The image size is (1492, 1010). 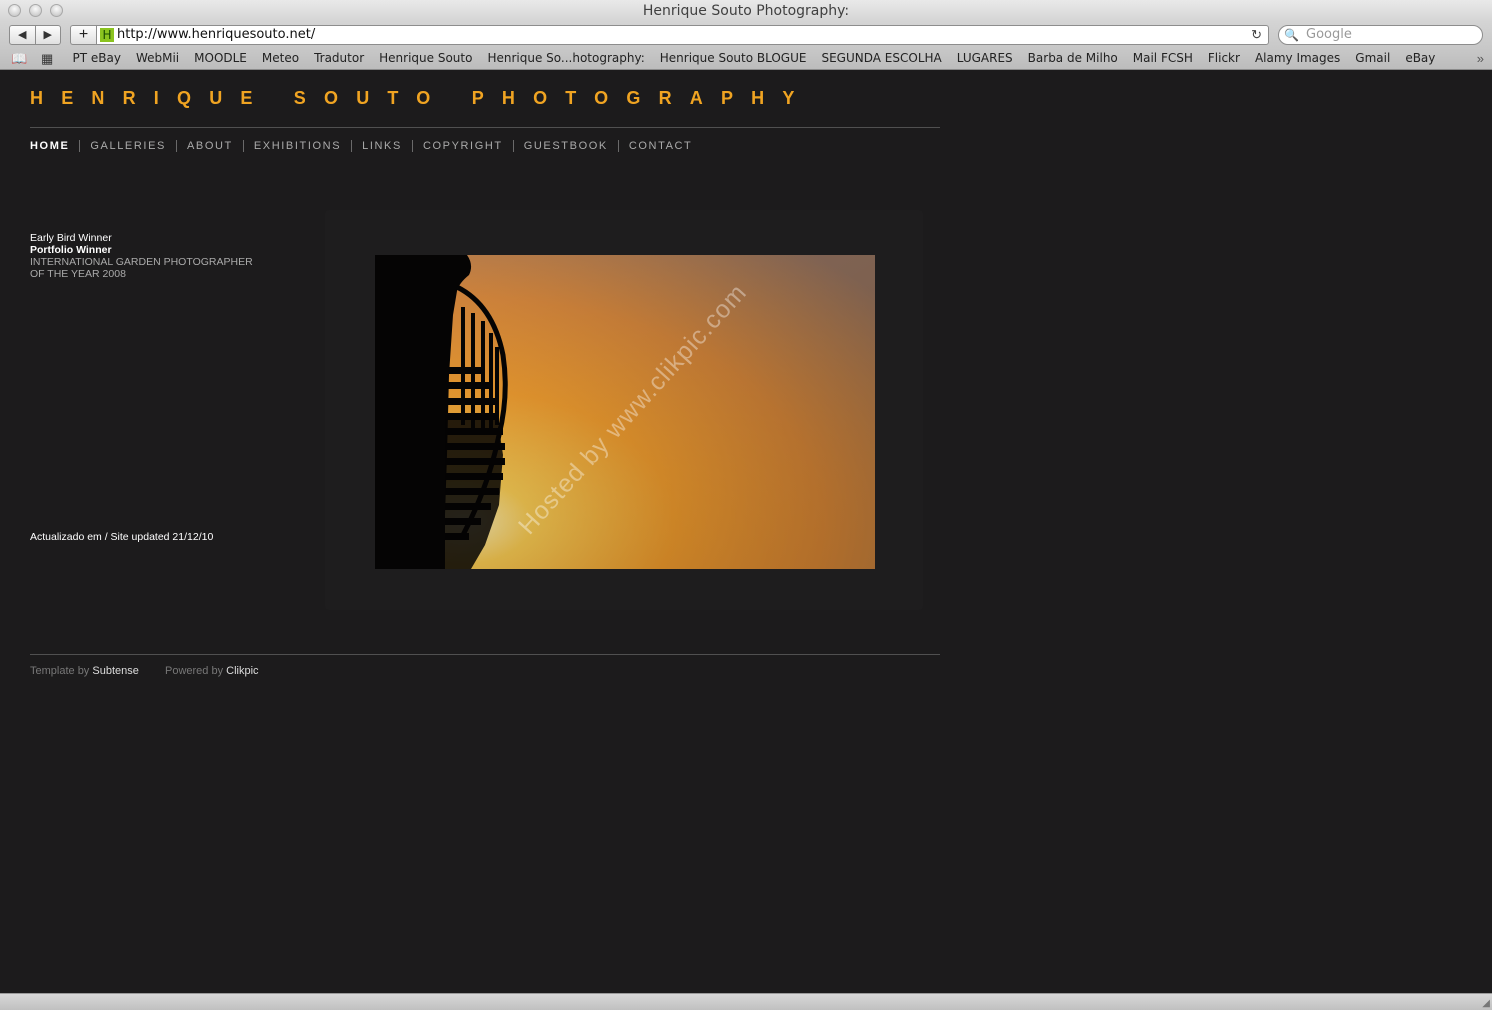 I want to click on minimize-window-button, so click(x=35, y=10).